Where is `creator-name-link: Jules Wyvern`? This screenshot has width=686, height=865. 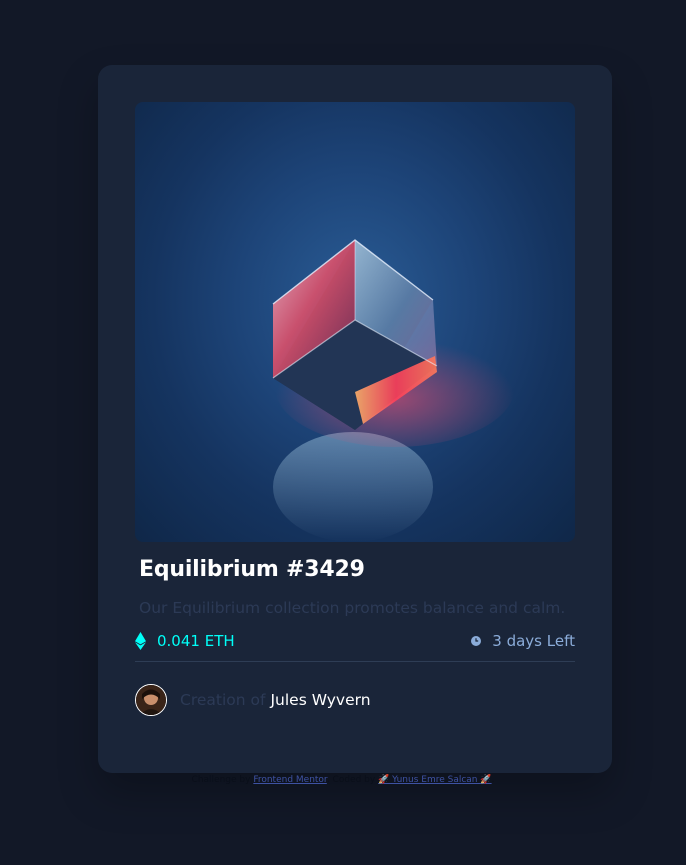 creator-name-link: Jules Wyvern is located at coordinates (320, 700).